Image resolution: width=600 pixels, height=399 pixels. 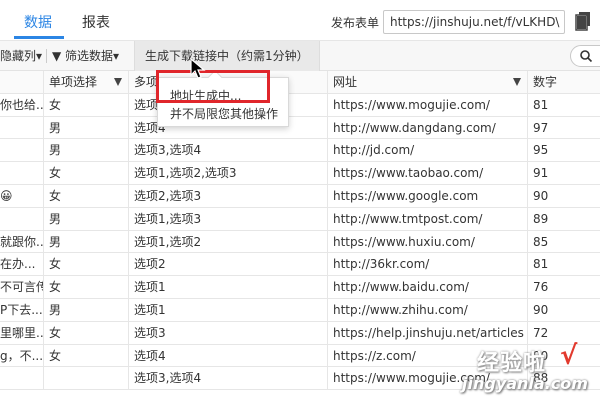 What do you see at coordinates (512, 363) in the screenshot?
I see `watermark-text: 经验啦` at bounding box center [512, 363].